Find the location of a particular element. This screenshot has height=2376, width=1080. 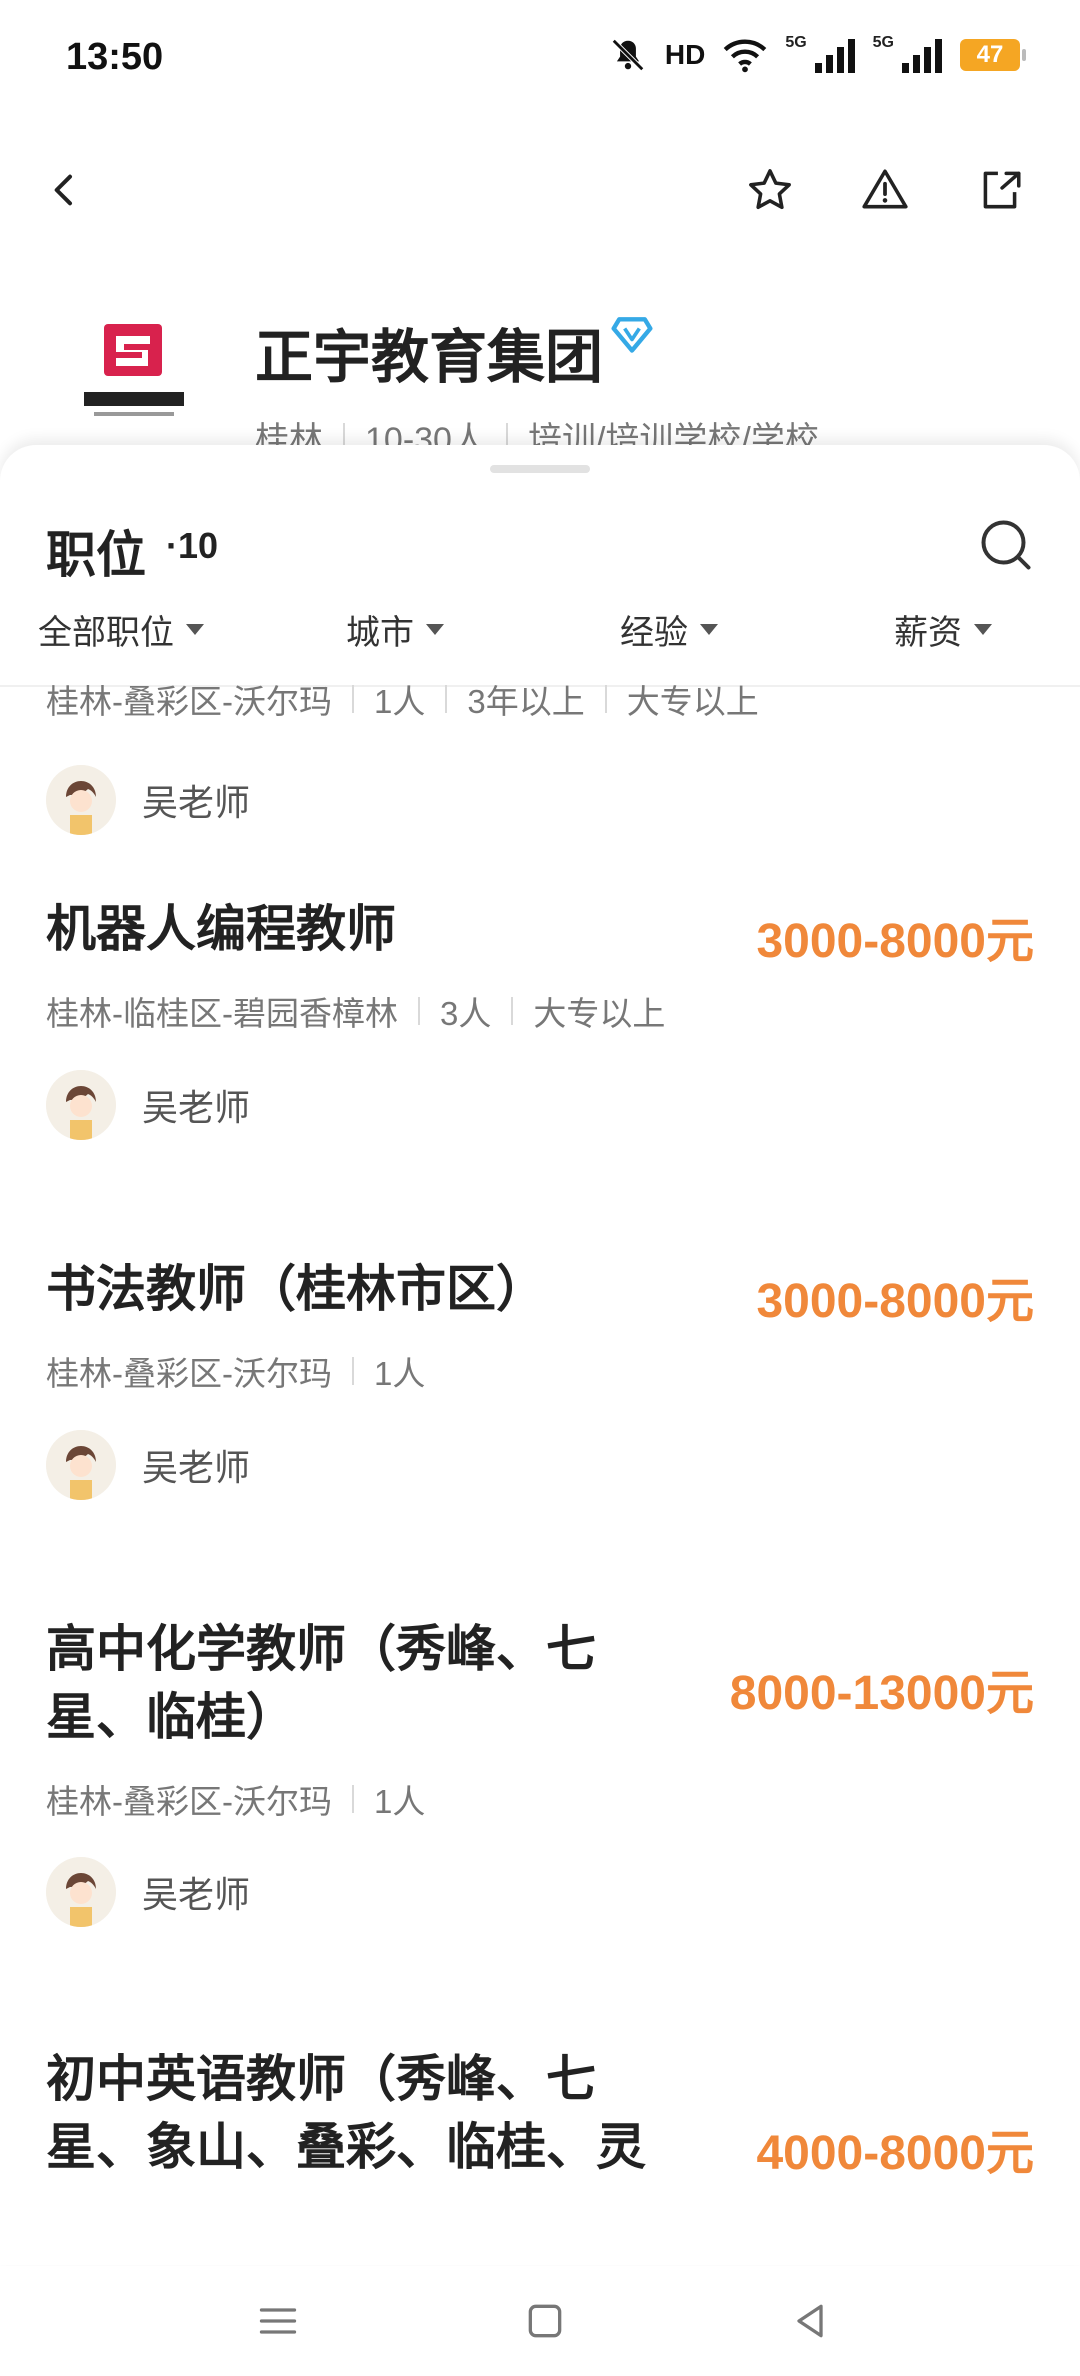

chevron-left-icon is located at coordinates (63, 190).